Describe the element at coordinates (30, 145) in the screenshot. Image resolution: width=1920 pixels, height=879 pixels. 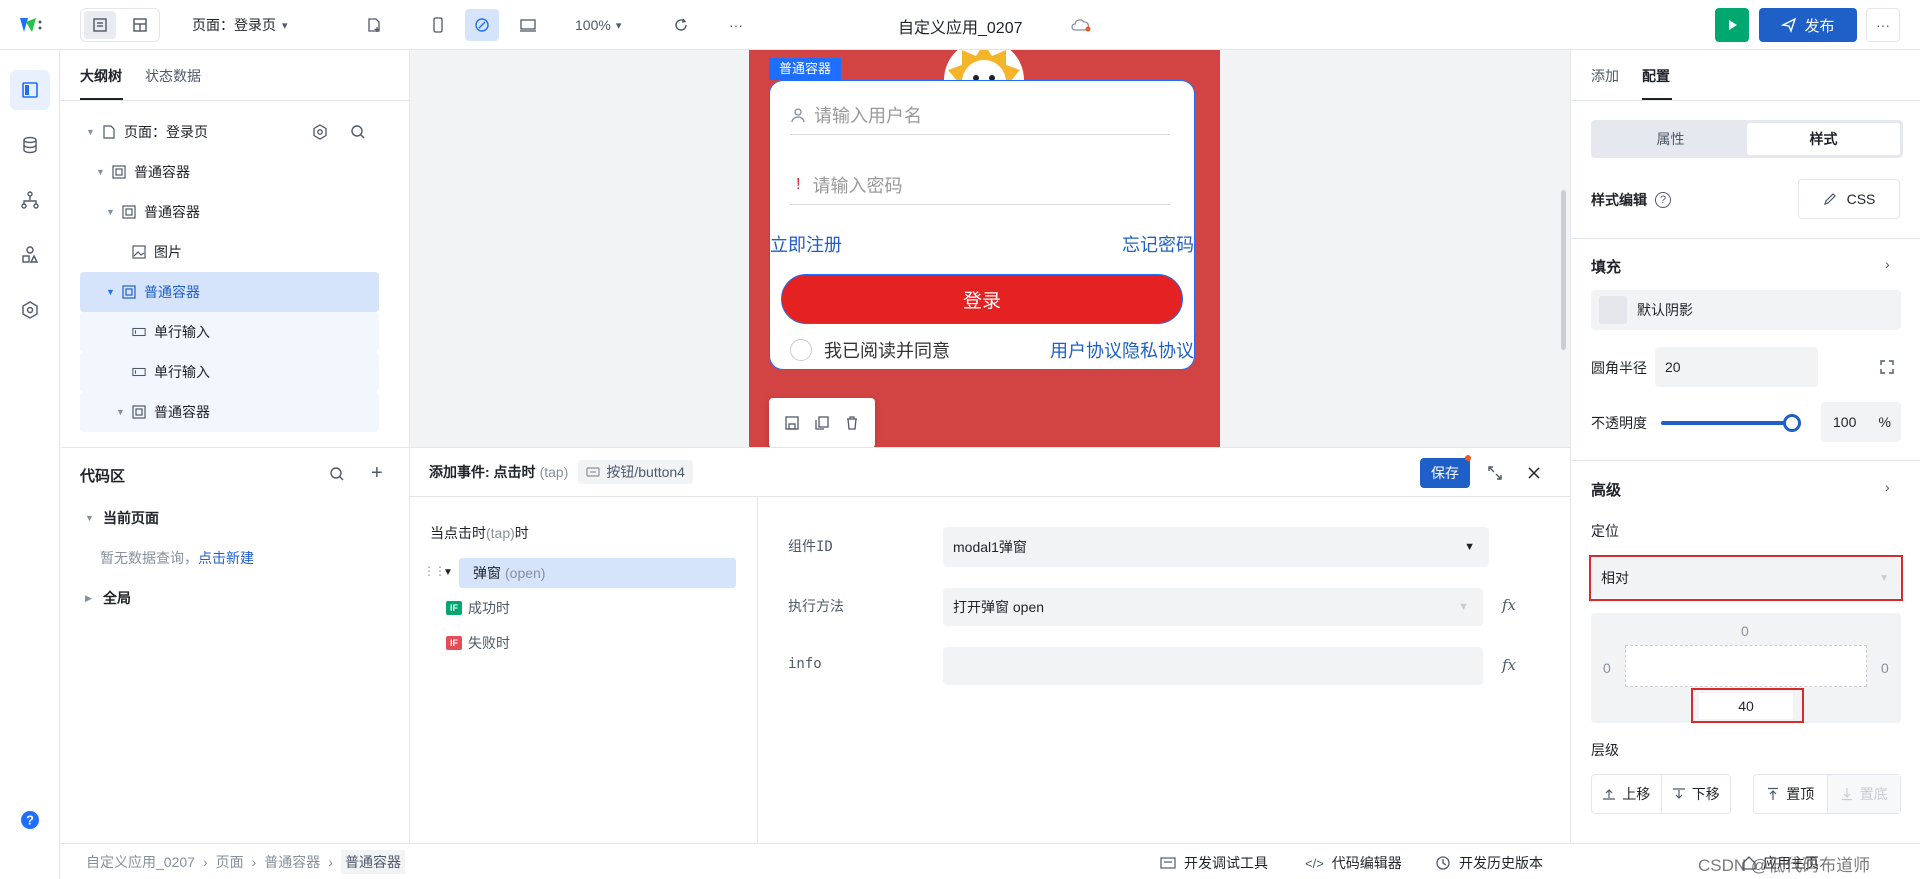
I see `database-icon` at that location.